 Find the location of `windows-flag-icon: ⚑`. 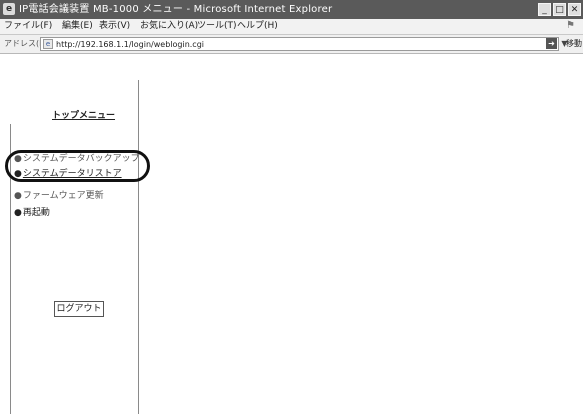

windows-flag-icon: ⚑ is located at coordinates (570, 25).